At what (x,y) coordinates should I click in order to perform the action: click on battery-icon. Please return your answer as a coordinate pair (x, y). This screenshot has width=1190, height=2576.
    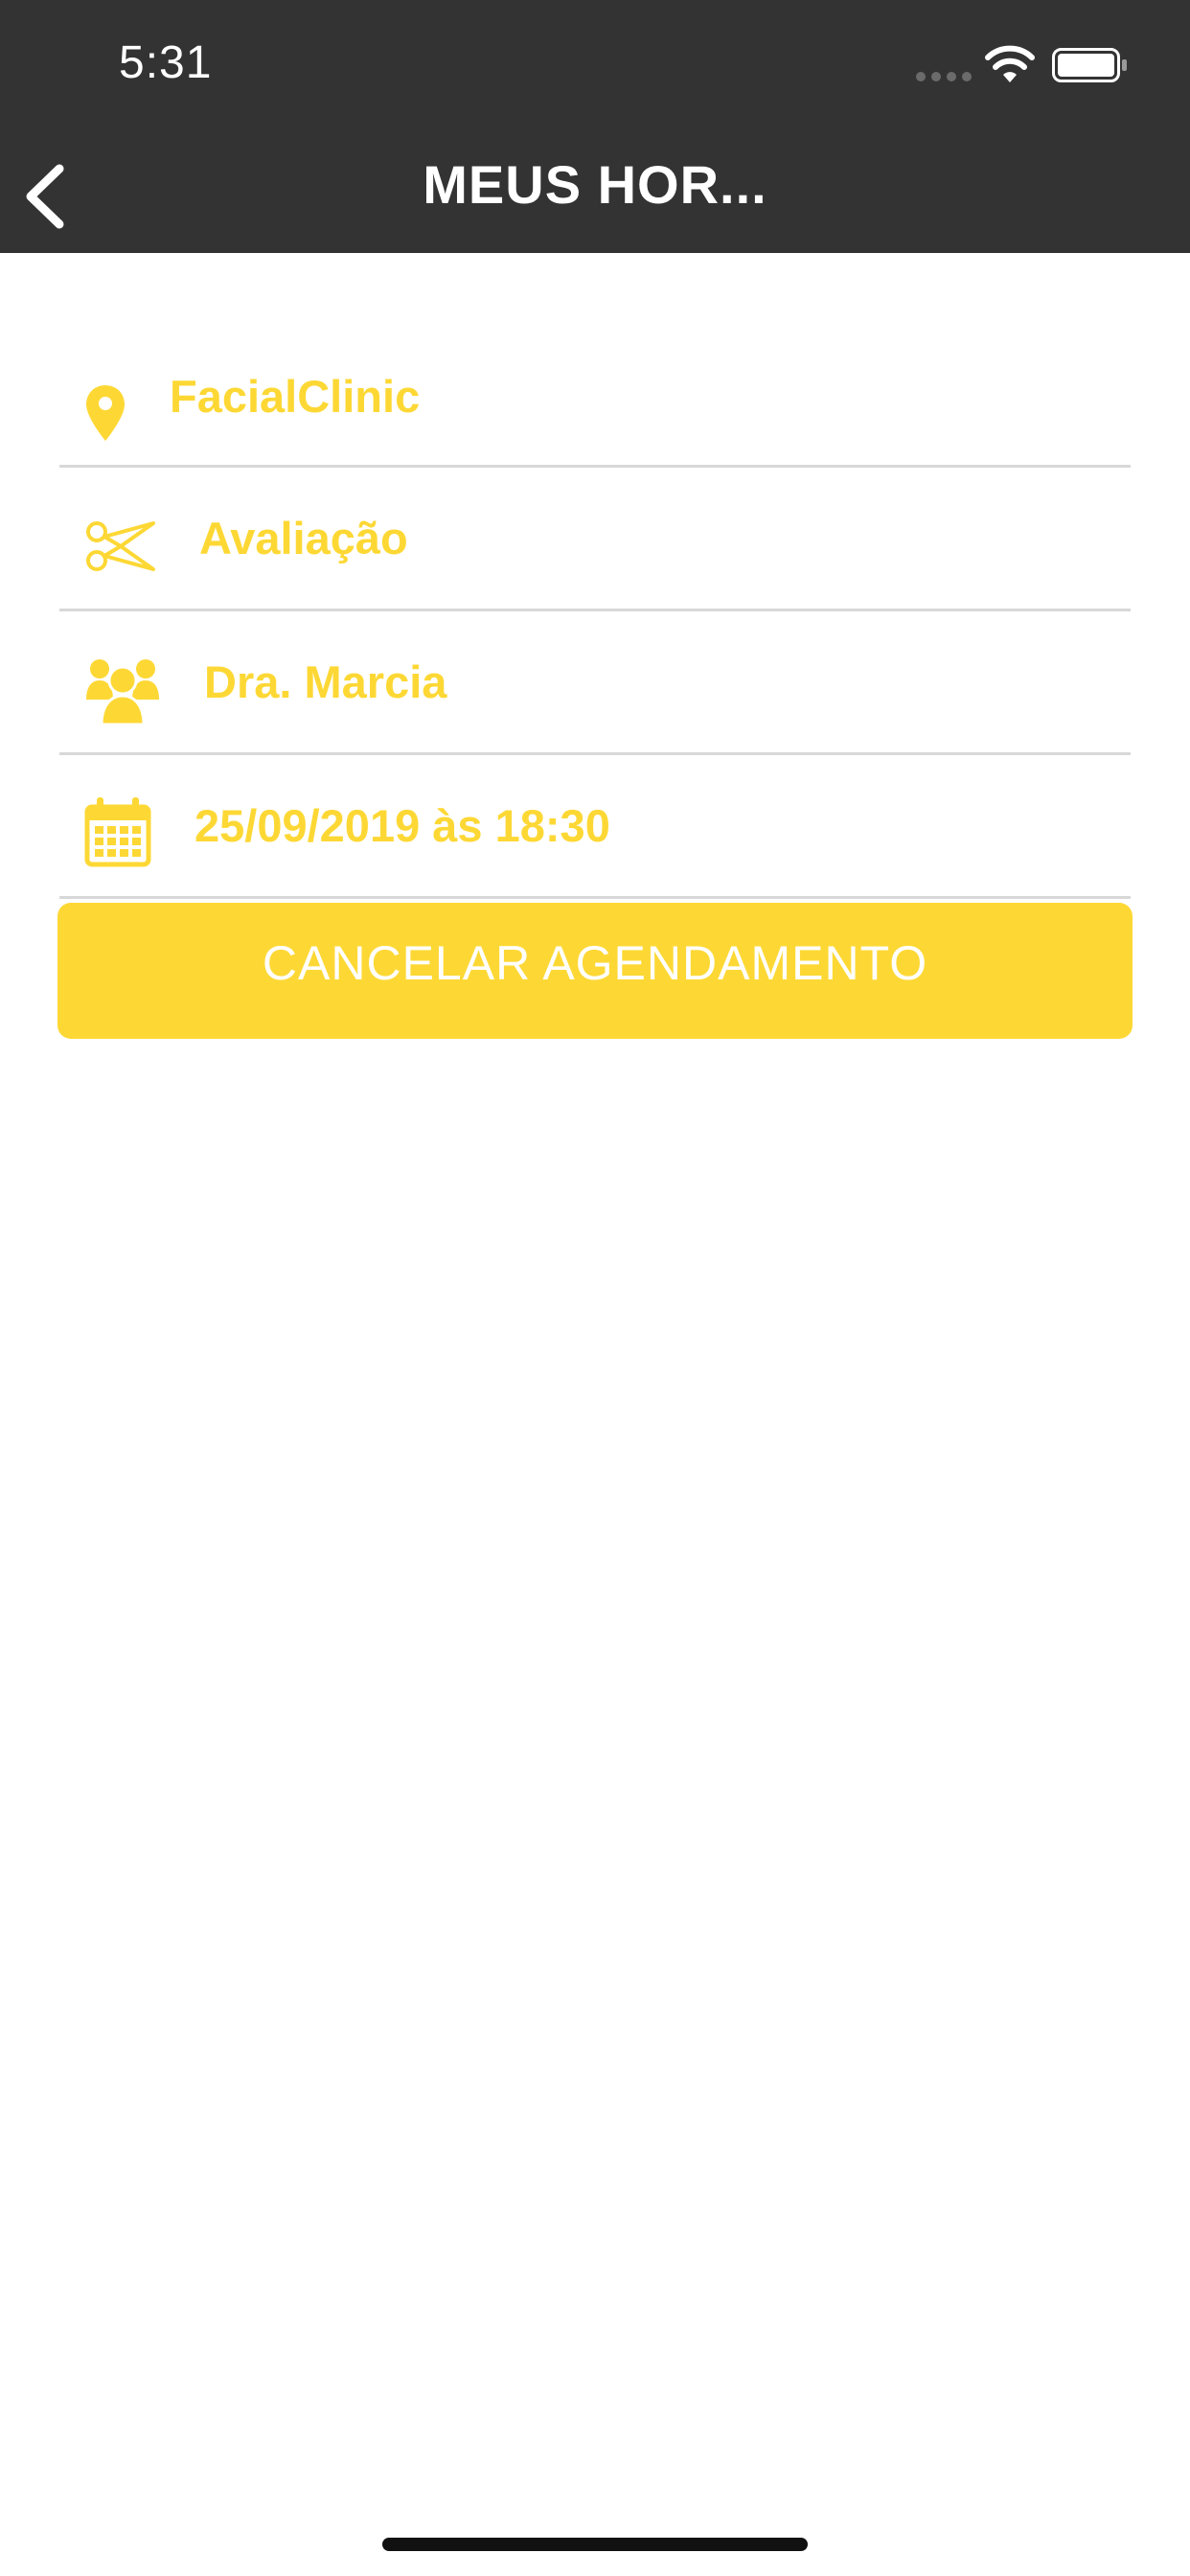
    Looking at the image, I should click on (1090, 65).